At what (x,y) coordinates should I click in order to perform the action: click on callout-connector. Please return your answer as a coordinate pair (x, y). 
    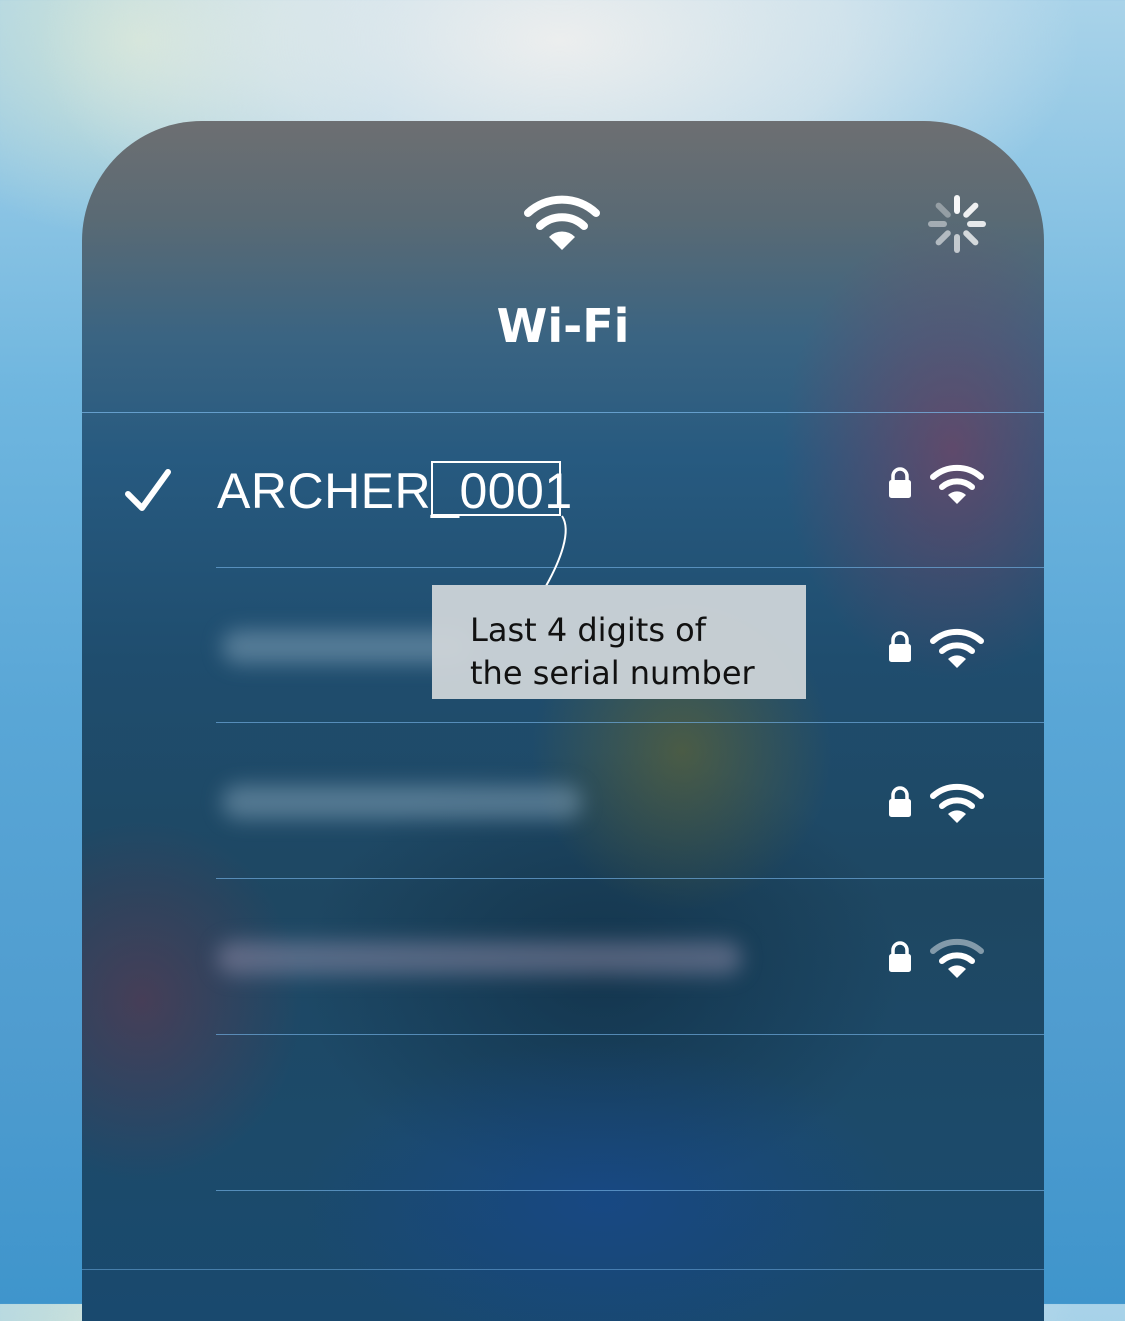
    Looking at the image, I should click on (556, 551).